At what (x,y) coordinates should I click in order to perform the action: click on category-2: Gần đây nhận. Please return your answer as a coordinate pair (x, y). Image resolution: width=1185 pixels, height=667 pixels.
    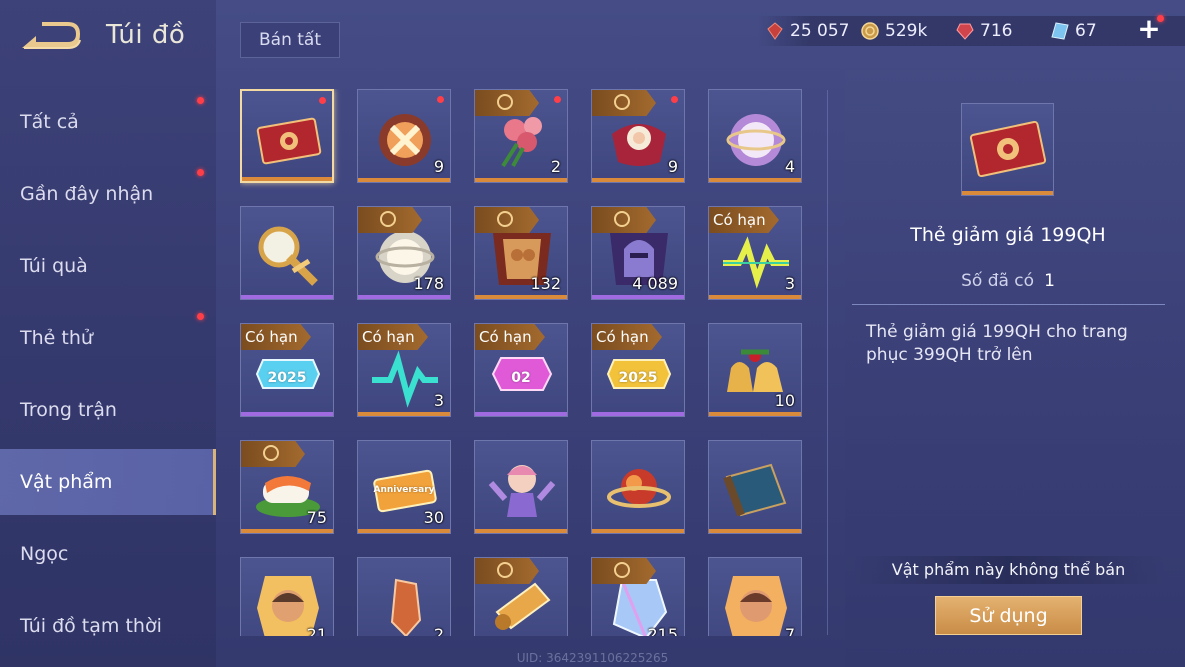
    Looking at the image, I should click on (108, 194).